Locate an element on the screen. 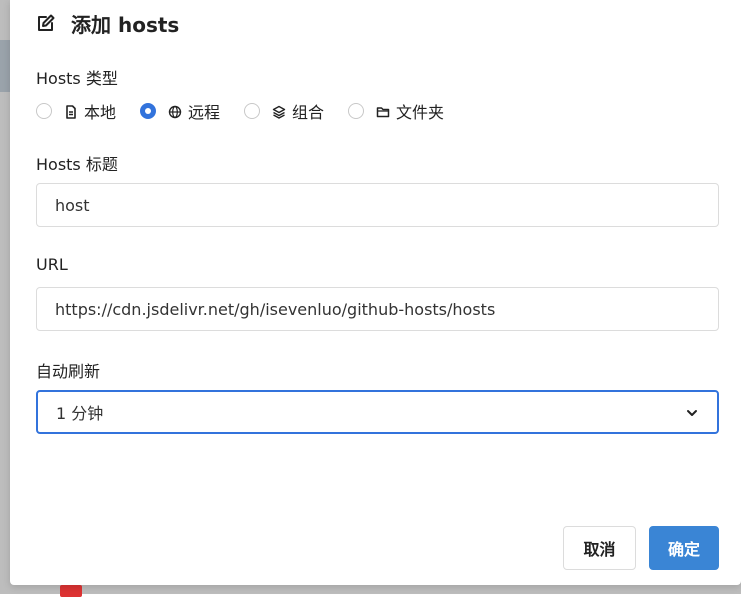  radio-button-folder is located at coordinates (356, 111).